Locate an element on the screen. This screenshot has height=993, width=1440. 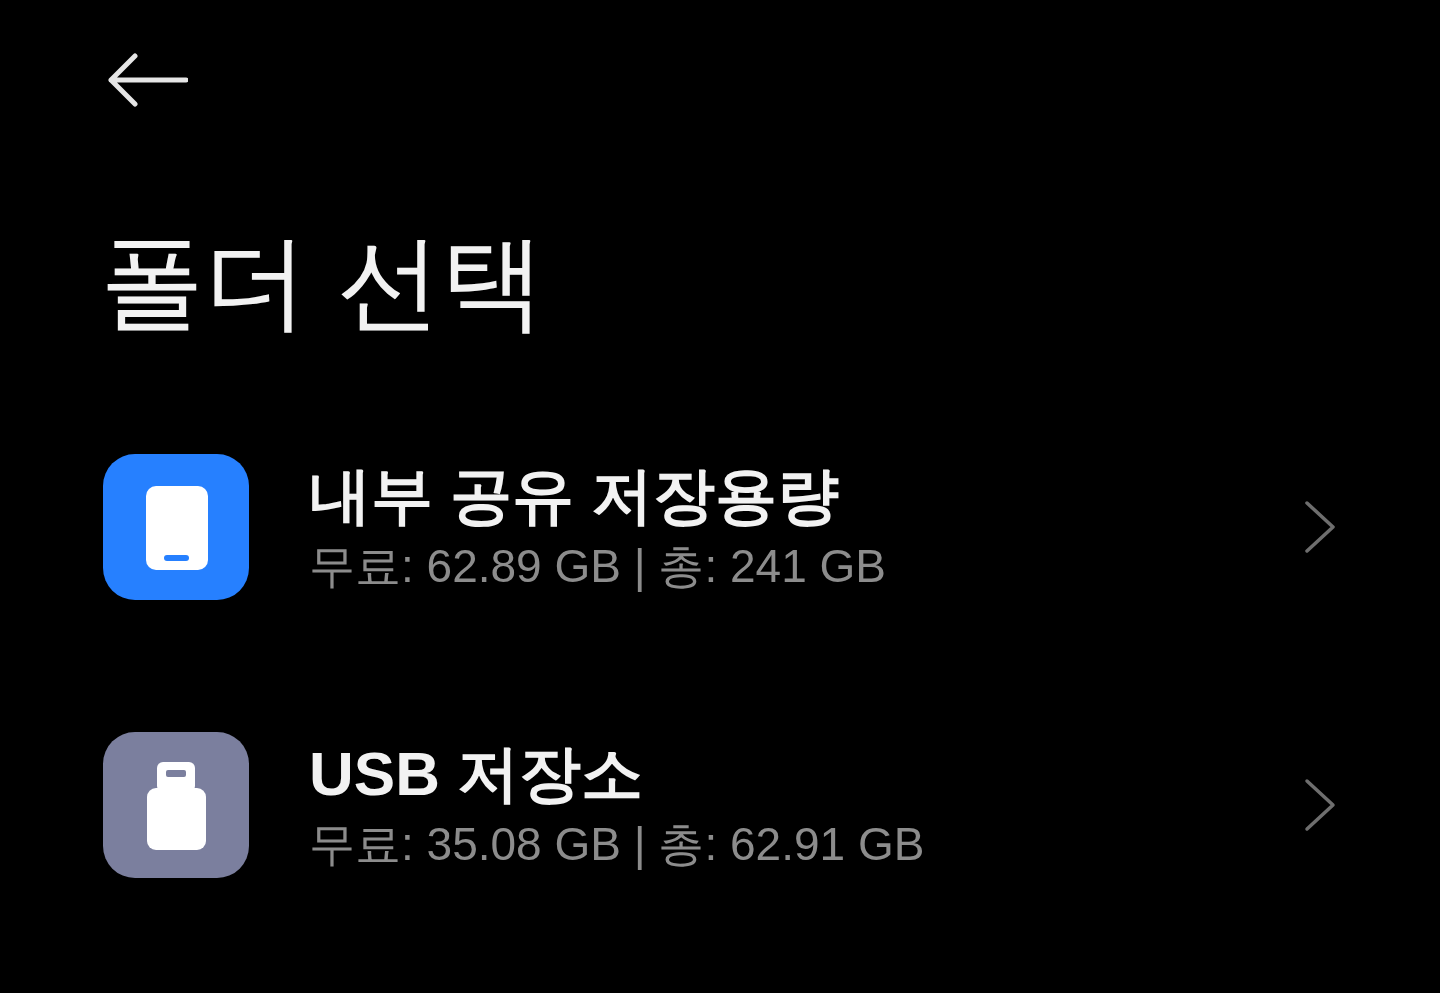
usb-drive-icon is located at coordinates (176, 805).